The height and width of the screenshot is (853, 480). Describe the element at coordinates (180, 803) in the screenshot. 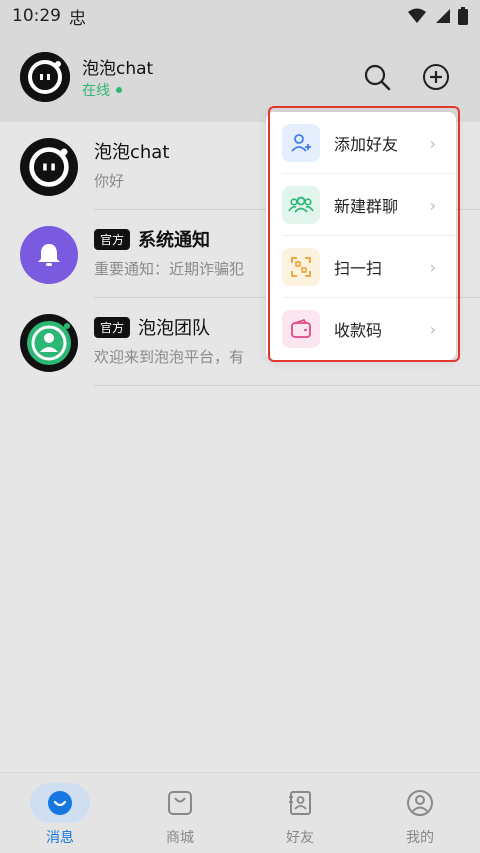

I see `shop-bag-icon` at that location.